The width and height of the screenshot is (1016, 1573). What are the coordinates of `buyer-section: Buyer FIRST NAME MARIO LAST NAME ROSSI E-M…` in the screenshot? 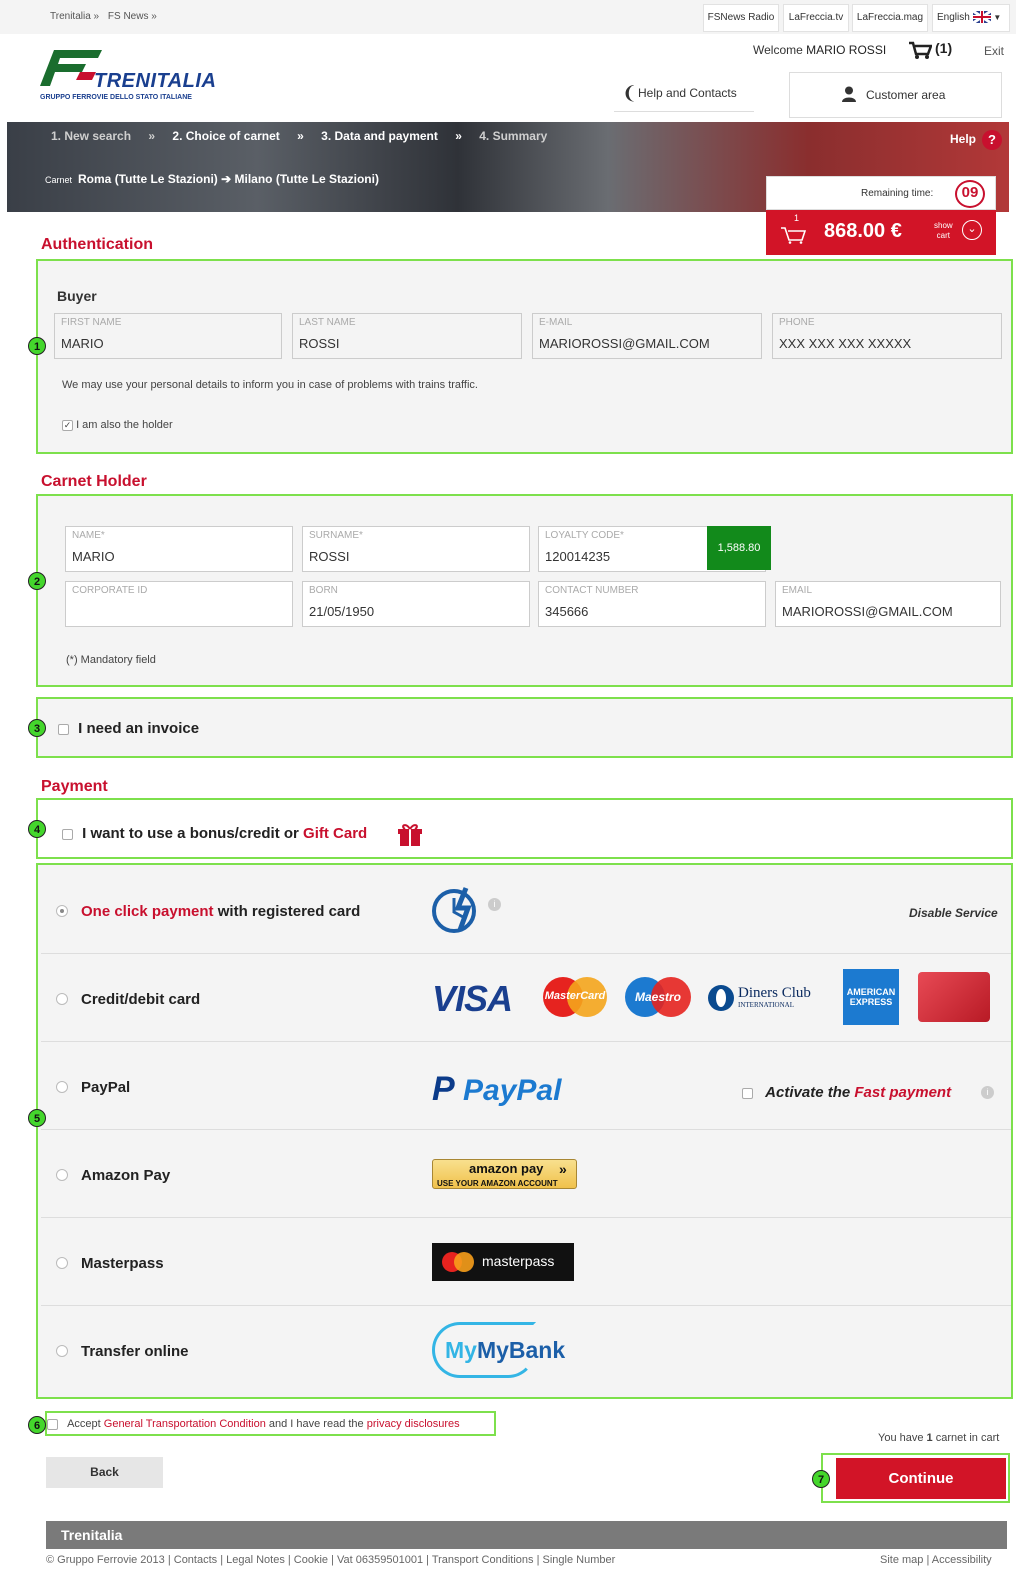 It's located at (524, 356).